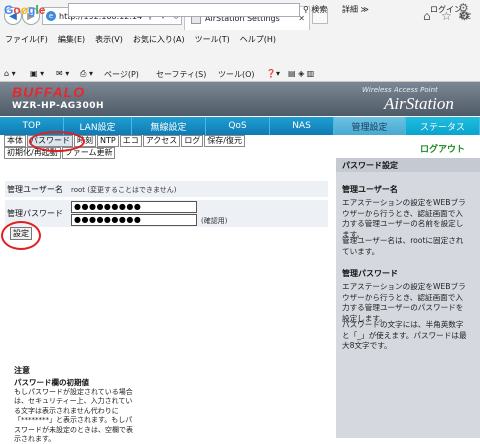 The height and width of the screenshot is (444, 480). I want to click on admin-password-row: 管理パスワード ●●●●●●●●● ●●●●●●●●● (確認用), so click(166, 213).